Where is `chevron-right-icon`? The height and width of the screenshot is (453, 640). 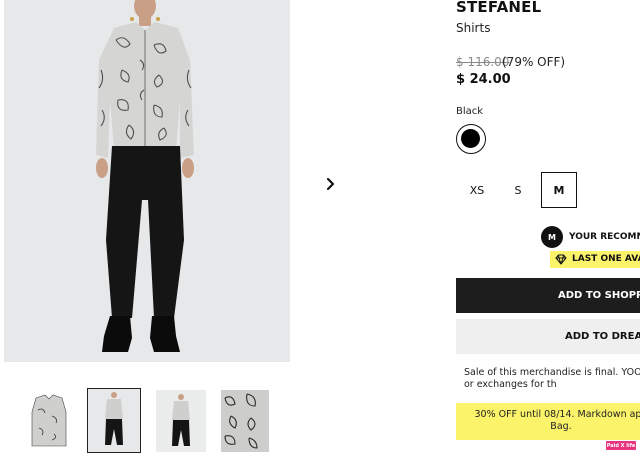
chevron-right-icon is located at coordinates (330, 184).